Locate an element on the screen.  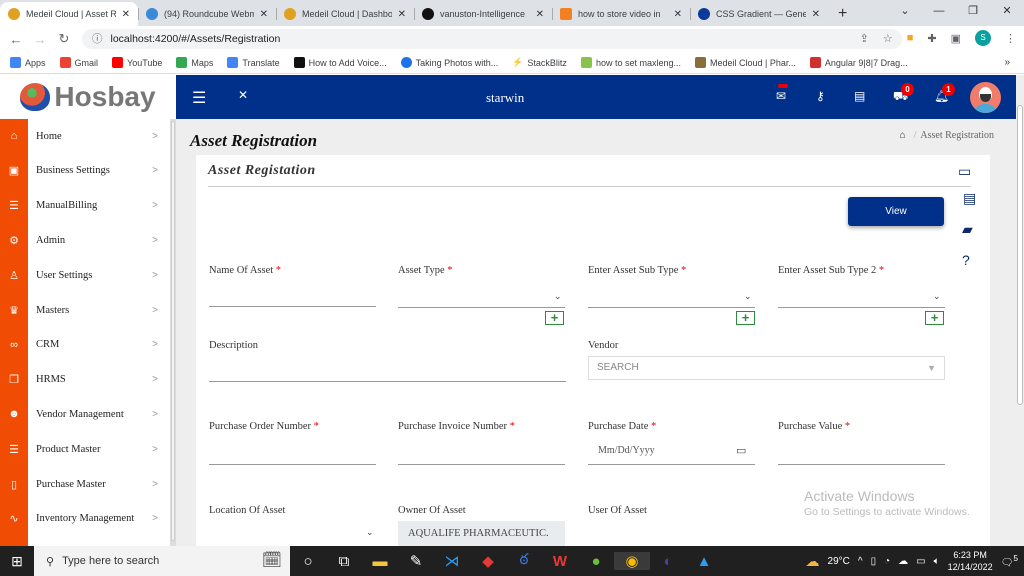
taskbar-search: ⚲ Type here to search 🗓︎ is located at coordinates (162, 561).